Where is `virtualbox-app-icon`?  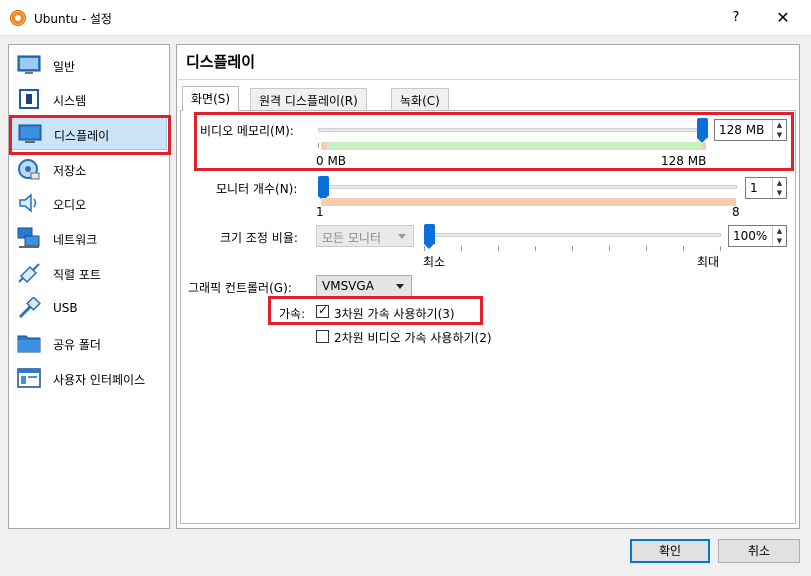 virtualbox-app-icon is located at coordinates (18, 18).